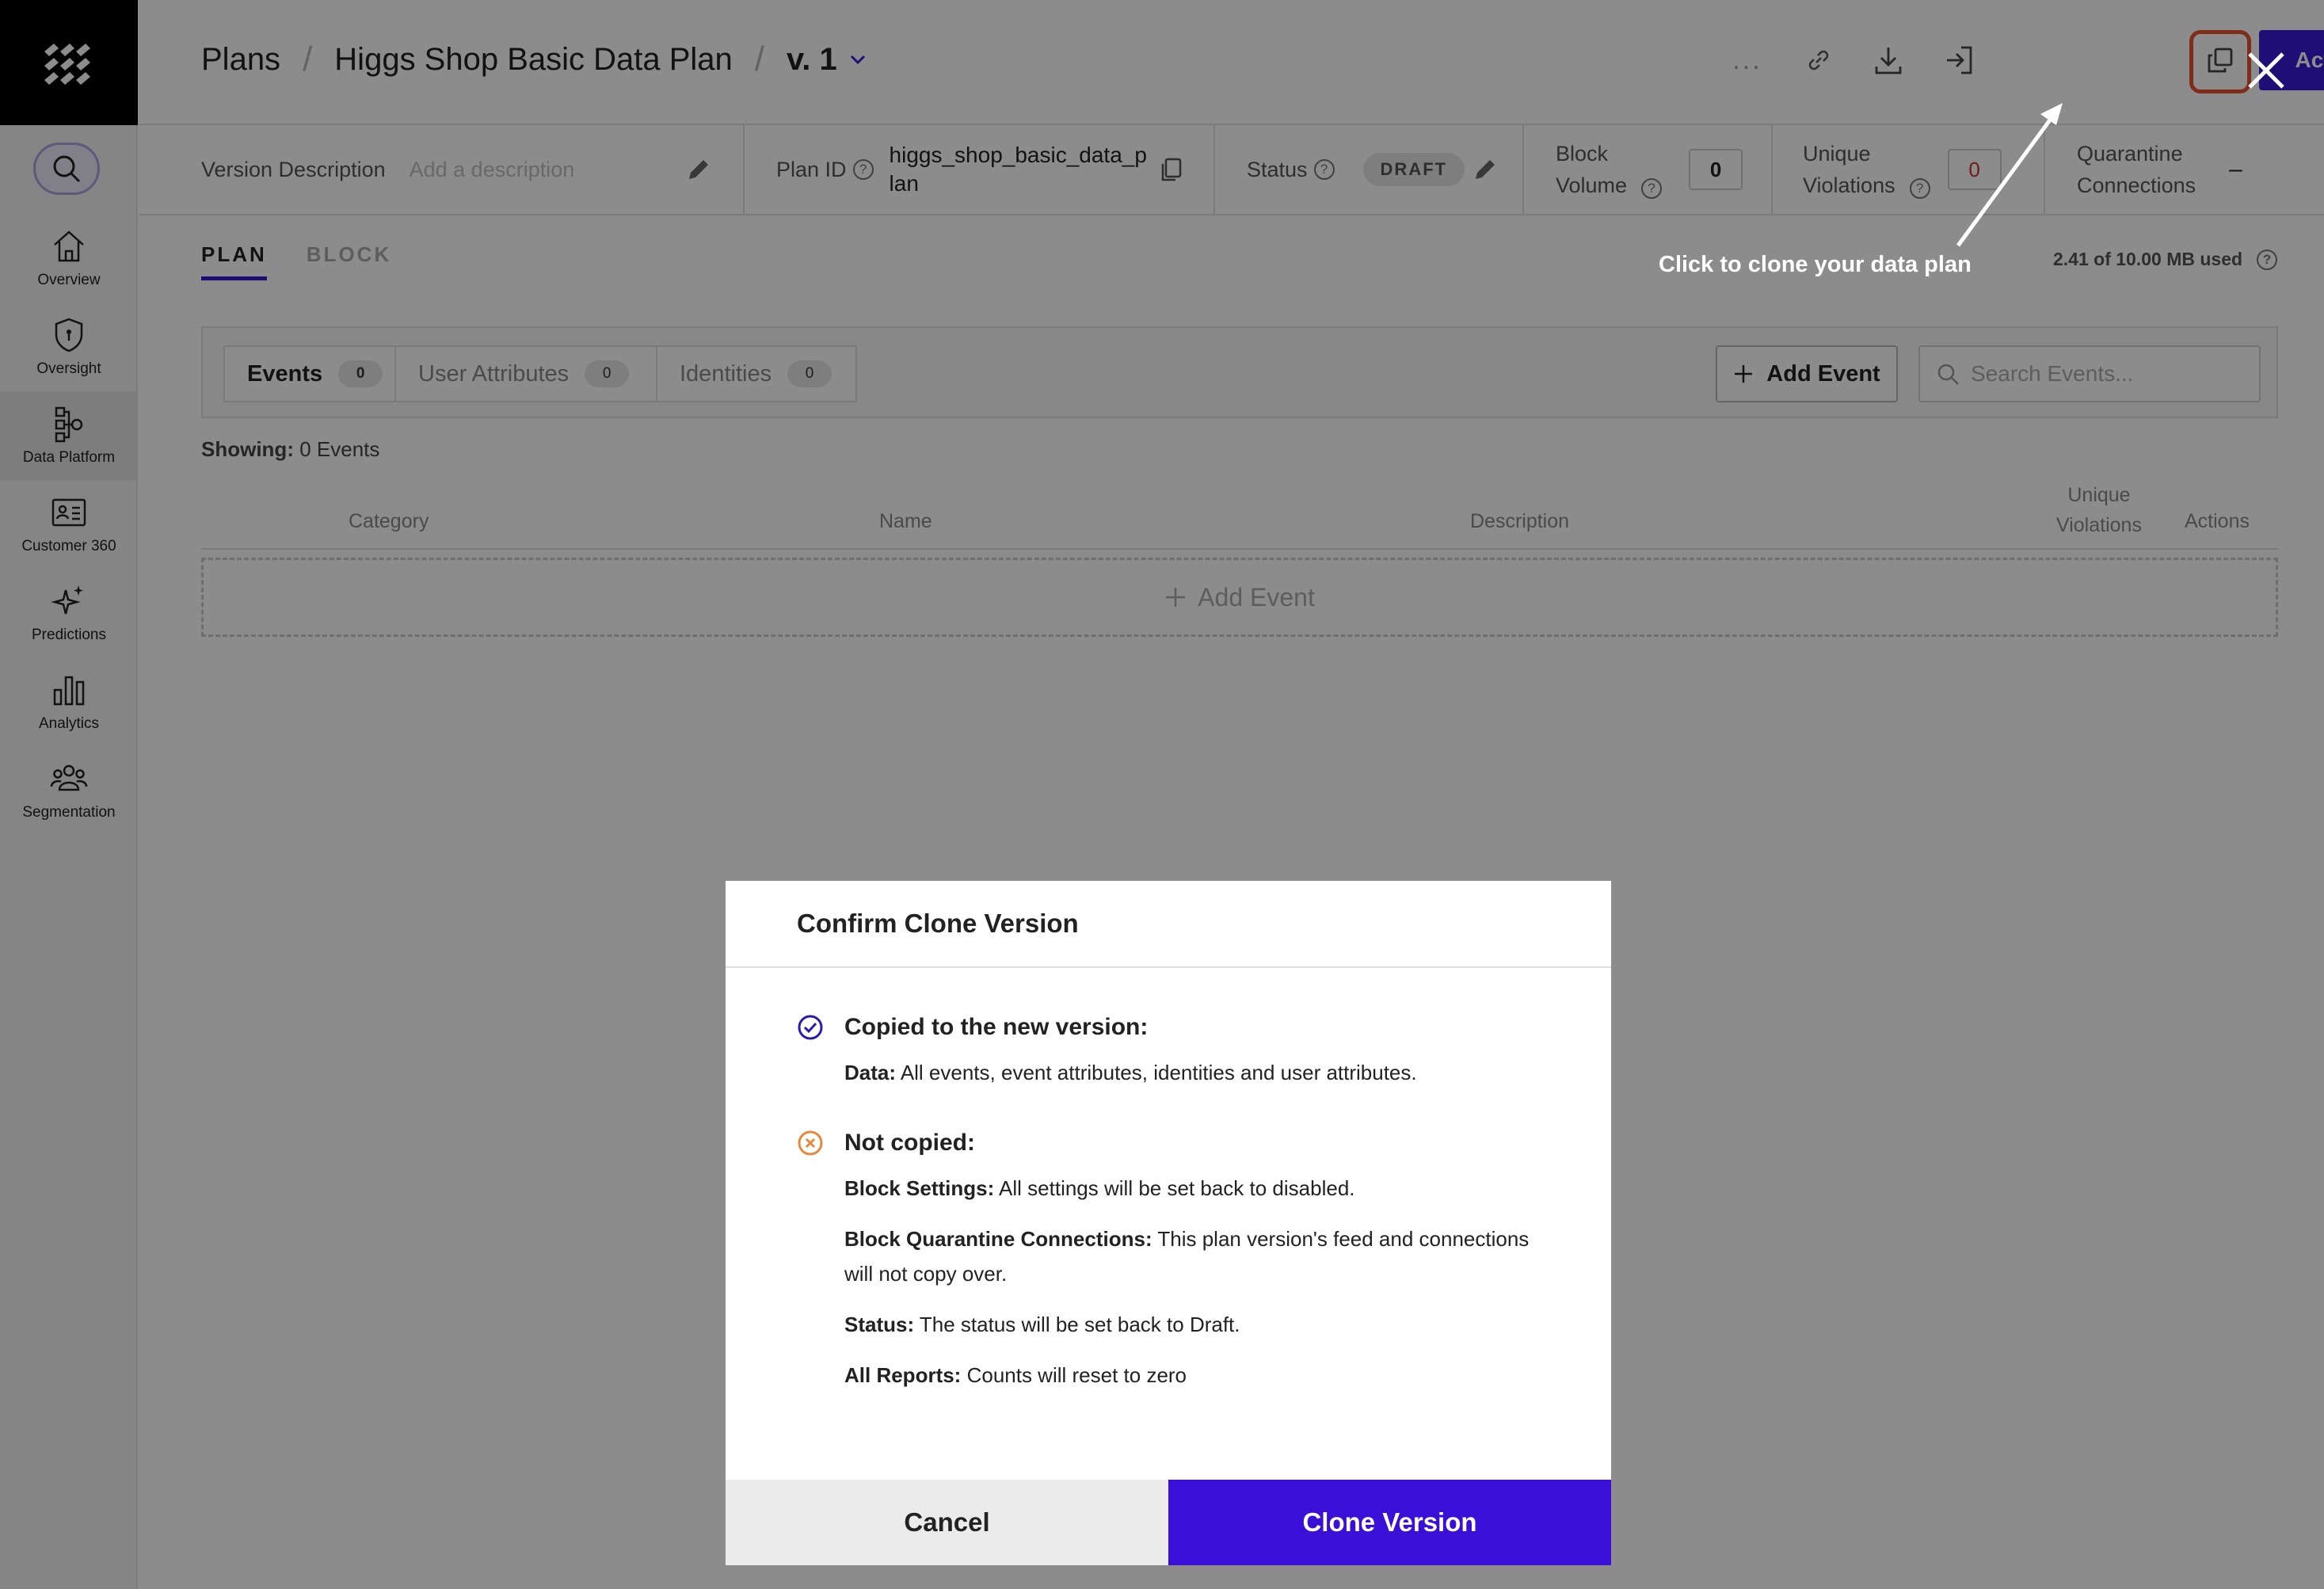  Describe the element at coordinates (1079, 1325) in the screenshot. I see `item-text: The status will be set back to Draft.` at that location.